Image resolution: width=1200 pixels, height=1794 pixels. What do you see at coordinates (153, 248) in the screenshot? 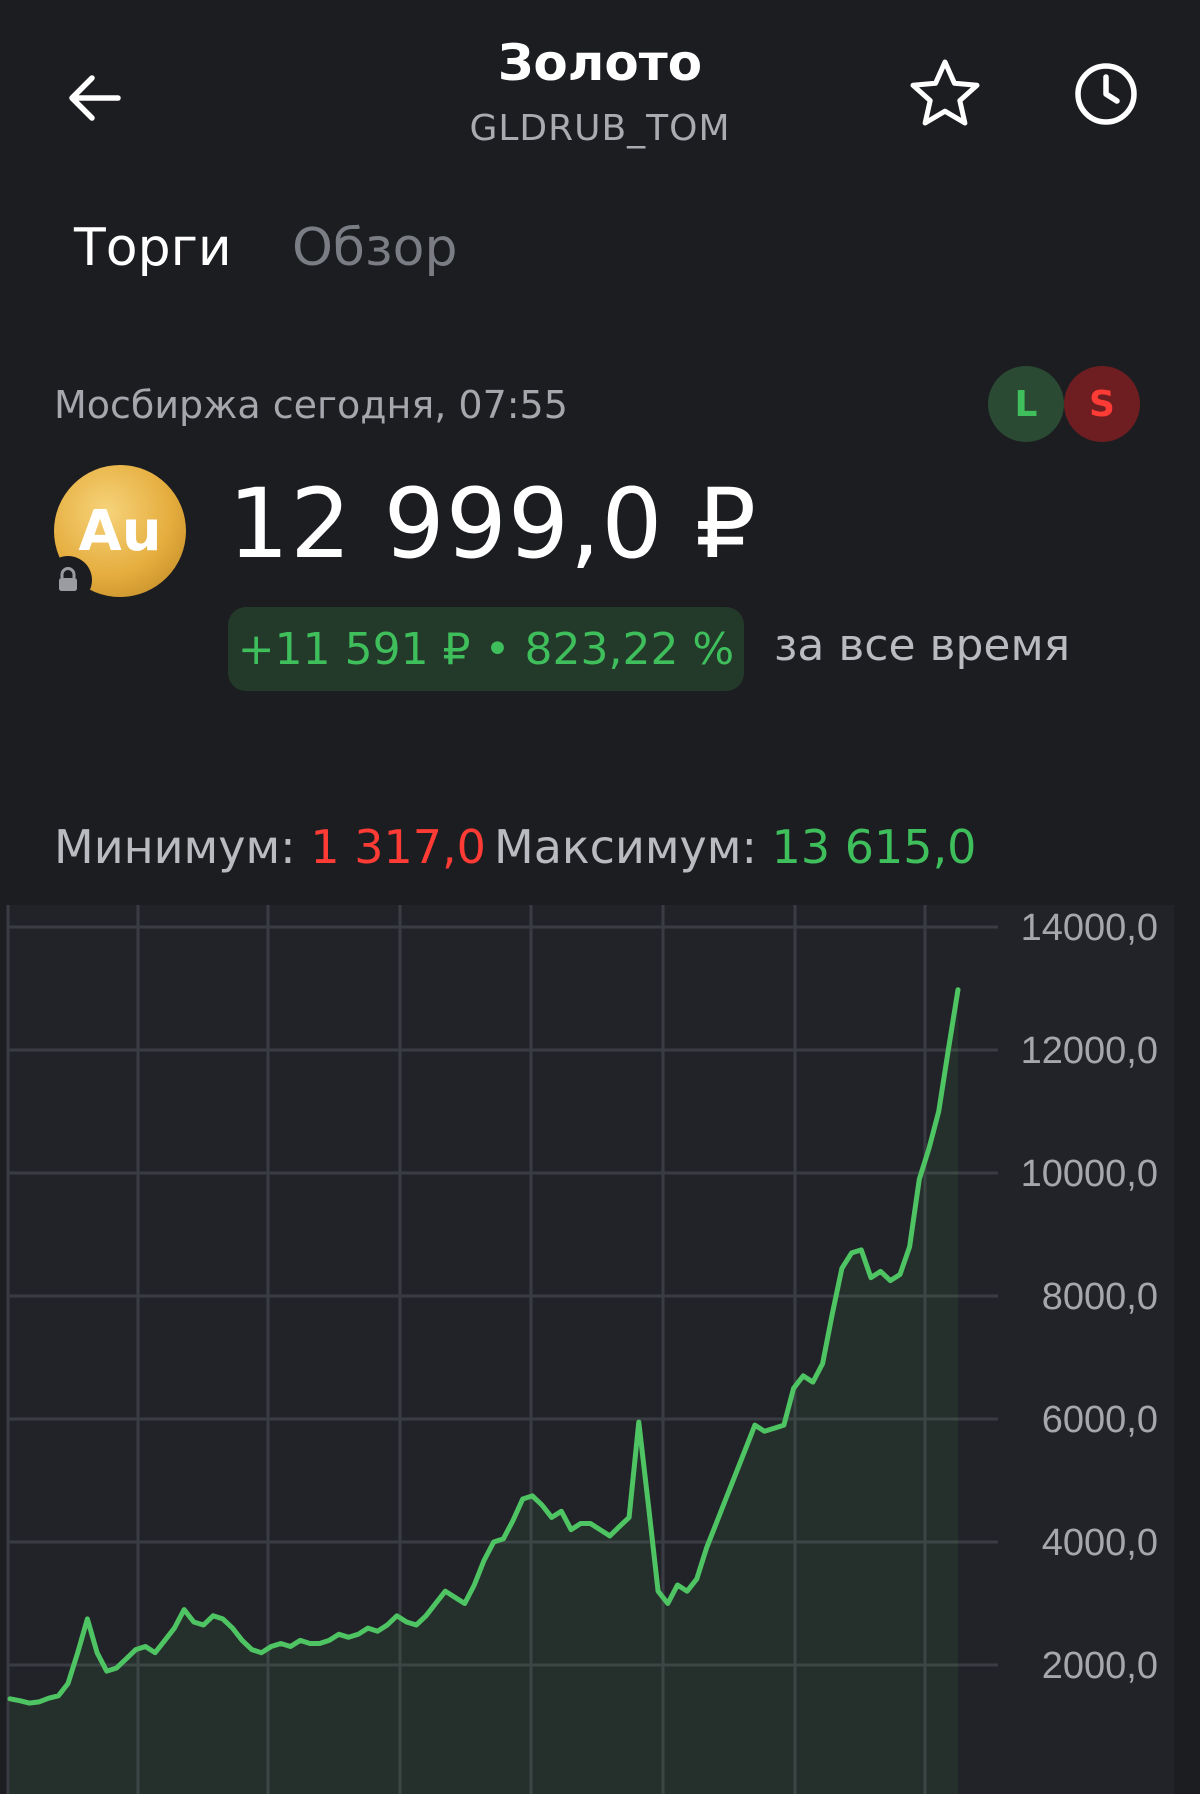
I see `tab-trading: Торги` at bounding box center [153, 248].